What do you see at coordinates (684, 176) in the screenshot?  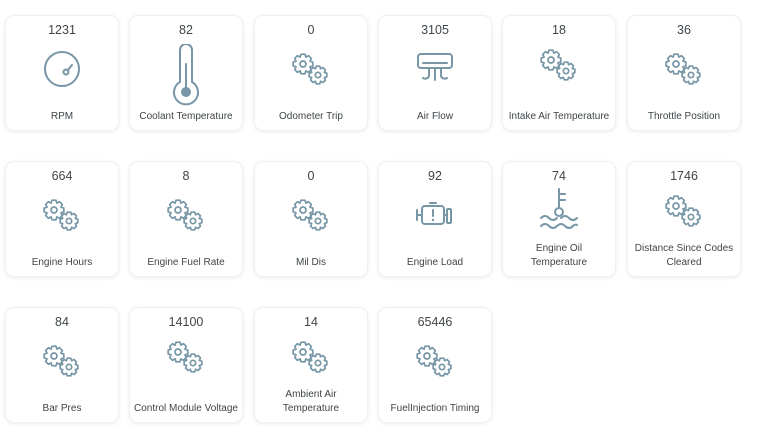 I see `sensor-value: 1746` at bounding box center [684, 176].